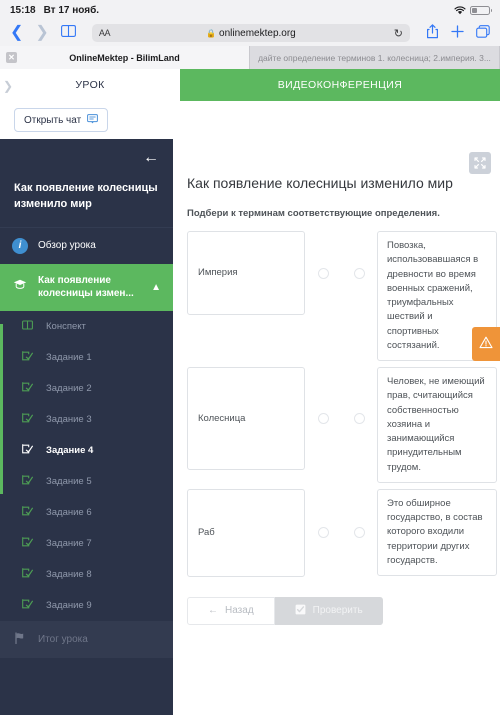 The width and height of the screenshot is (500, 715). I want to click on tab-urok-label: УРОК, so click(90, 85).